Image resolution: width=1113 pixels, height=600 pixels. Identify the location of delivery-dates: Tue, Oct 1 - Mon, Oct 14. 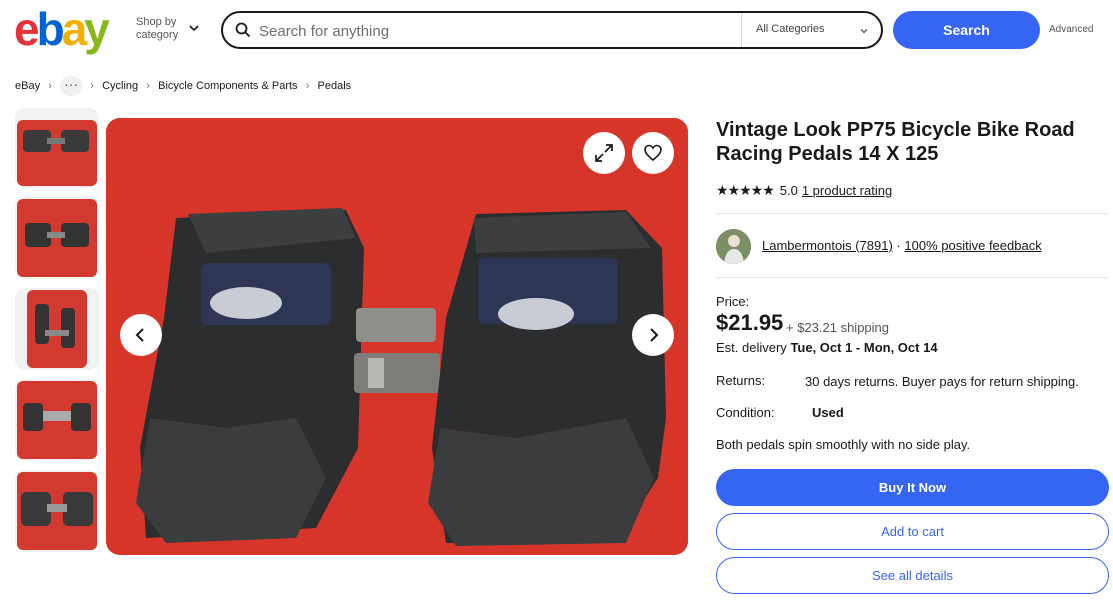
(864, 347).